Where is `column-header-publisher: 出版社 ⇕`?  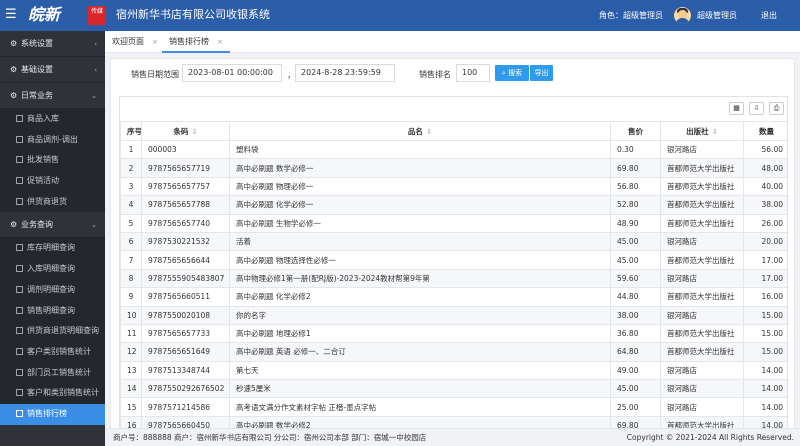
column-header-publisher: 出版社 ⇕ is located at coordinates (702, 131).